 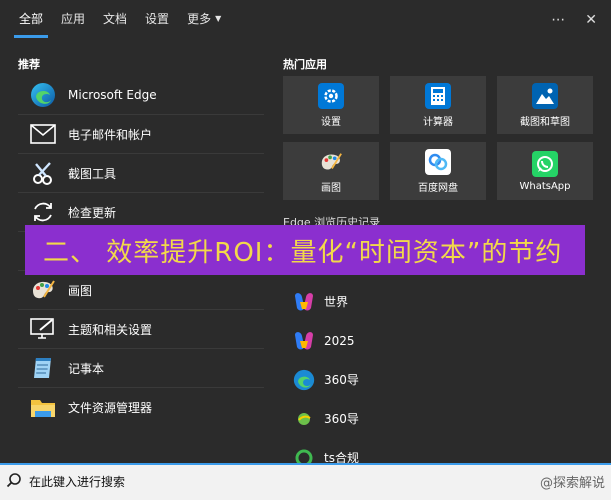 What do you see at coordinates (438, 122) in the screenshot?
I see `app-tile-label: 计算器` at bounding box center [438, 122].